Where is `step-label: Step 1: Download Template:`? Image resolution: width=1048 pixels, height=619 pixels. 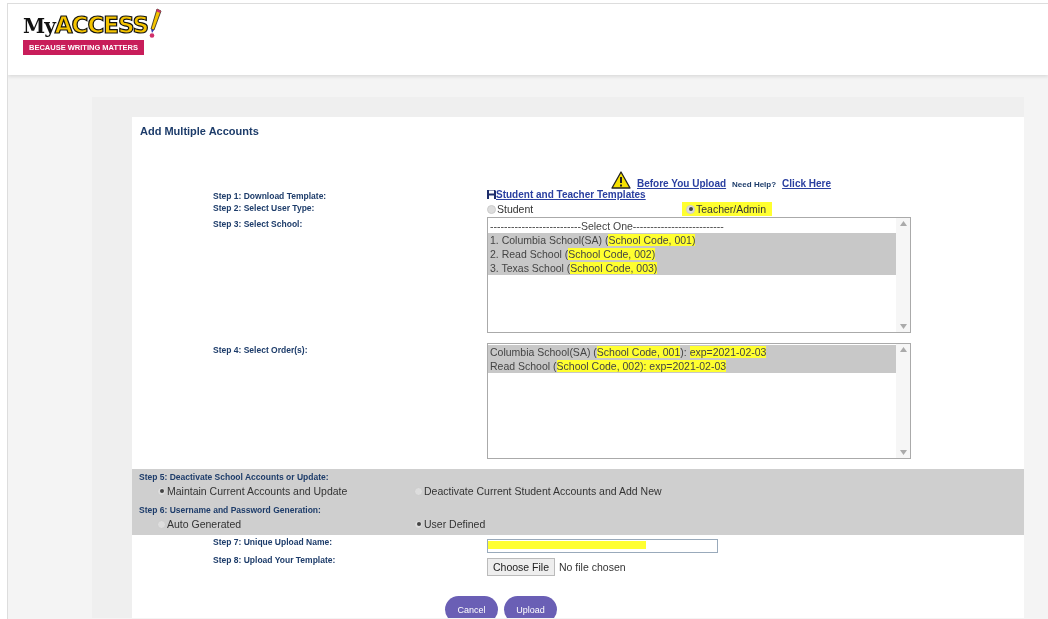 step-label: Step 1: Download Template: is located at coordinates (270, 195).